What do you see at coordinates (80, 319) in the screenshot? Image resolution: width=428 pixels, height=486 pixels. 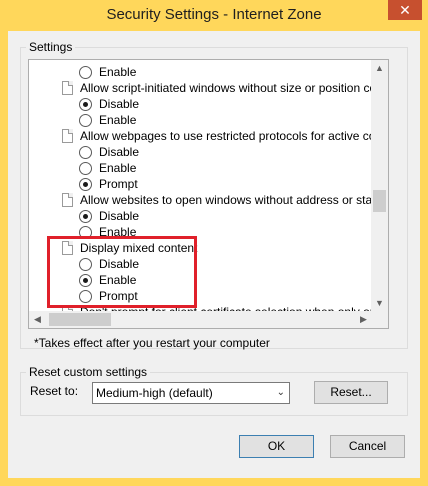 I see `horizontal-scroll-thumb` at bounding box center [80, 319].